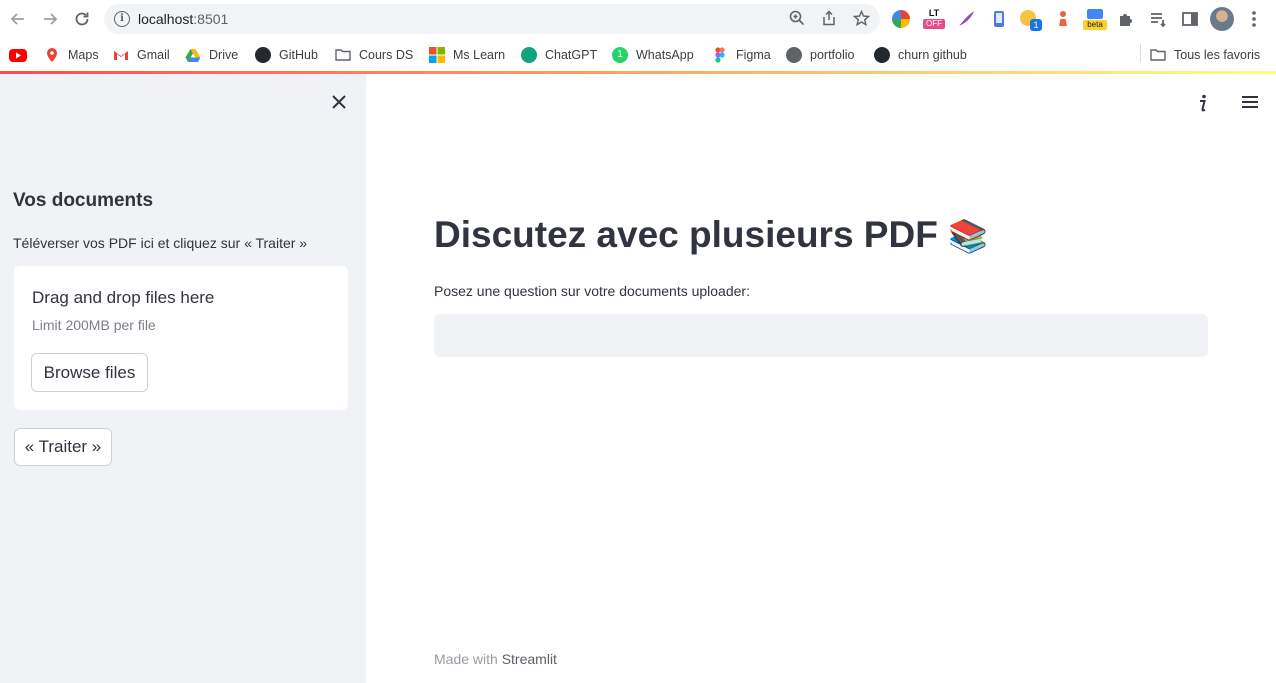  What do you see at coordinates (374, 55) in the screenshot?
I see `bookmark-cours-ds: Cours DS` at bounding box center [374, 55].